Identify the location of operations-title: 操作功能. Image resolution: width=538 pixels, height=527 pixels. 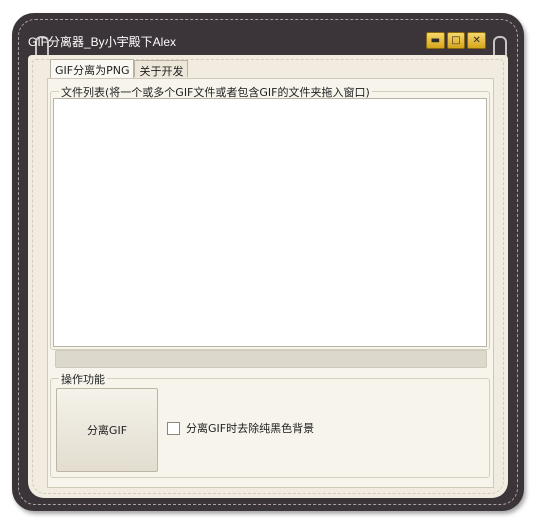
(83, 379).